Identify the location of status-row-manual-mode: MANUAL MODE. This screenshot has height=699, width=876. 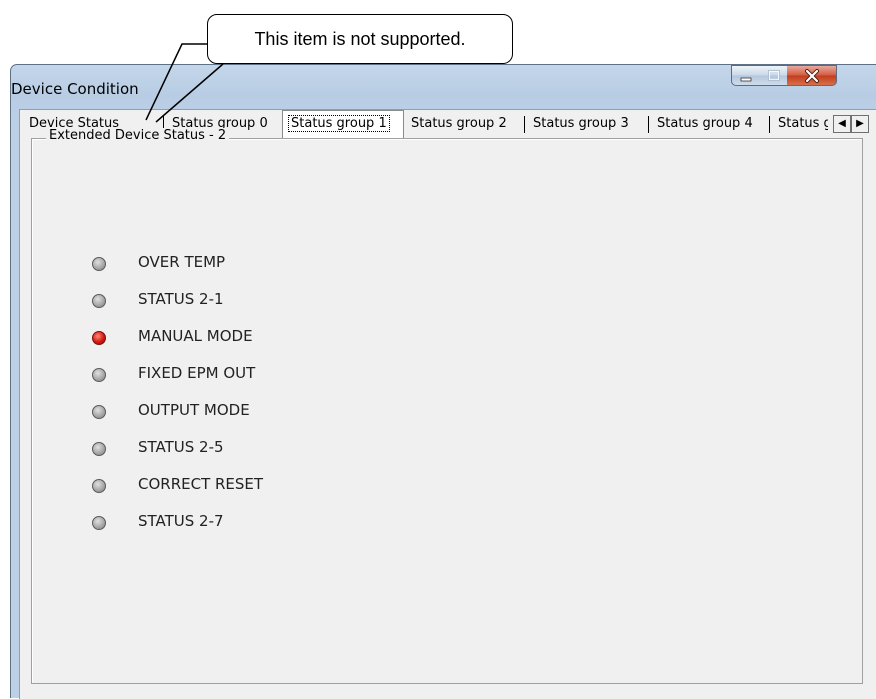
(292, 338).